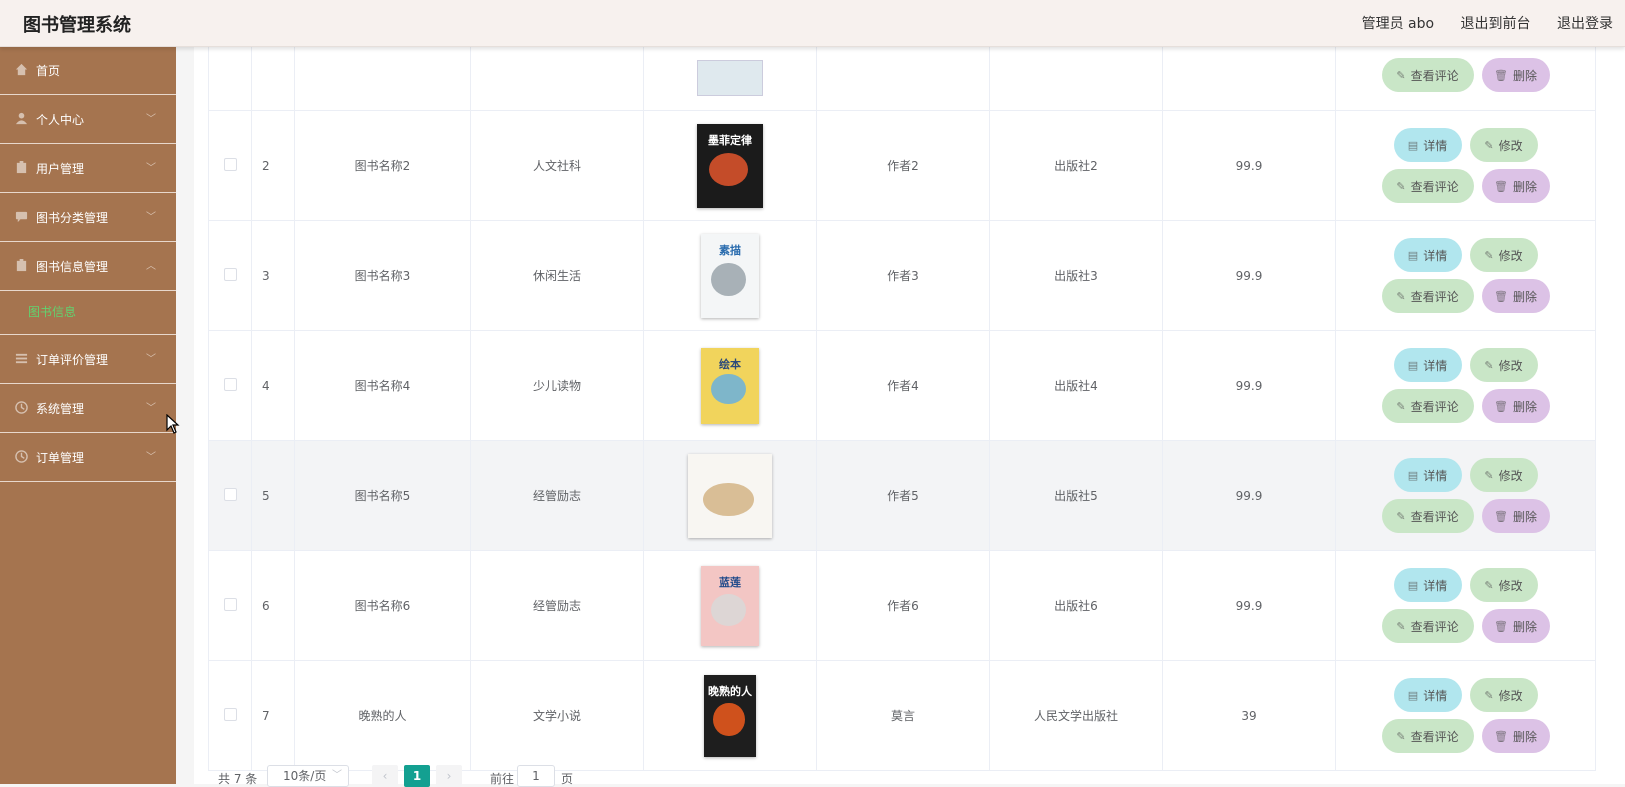 The width and height of the screenshot is (1625, 787). What do you see at coordinates (1585, 24) in the screenshot?
I see `logout-link: 退出登录` at bounding box center [1585, 24].